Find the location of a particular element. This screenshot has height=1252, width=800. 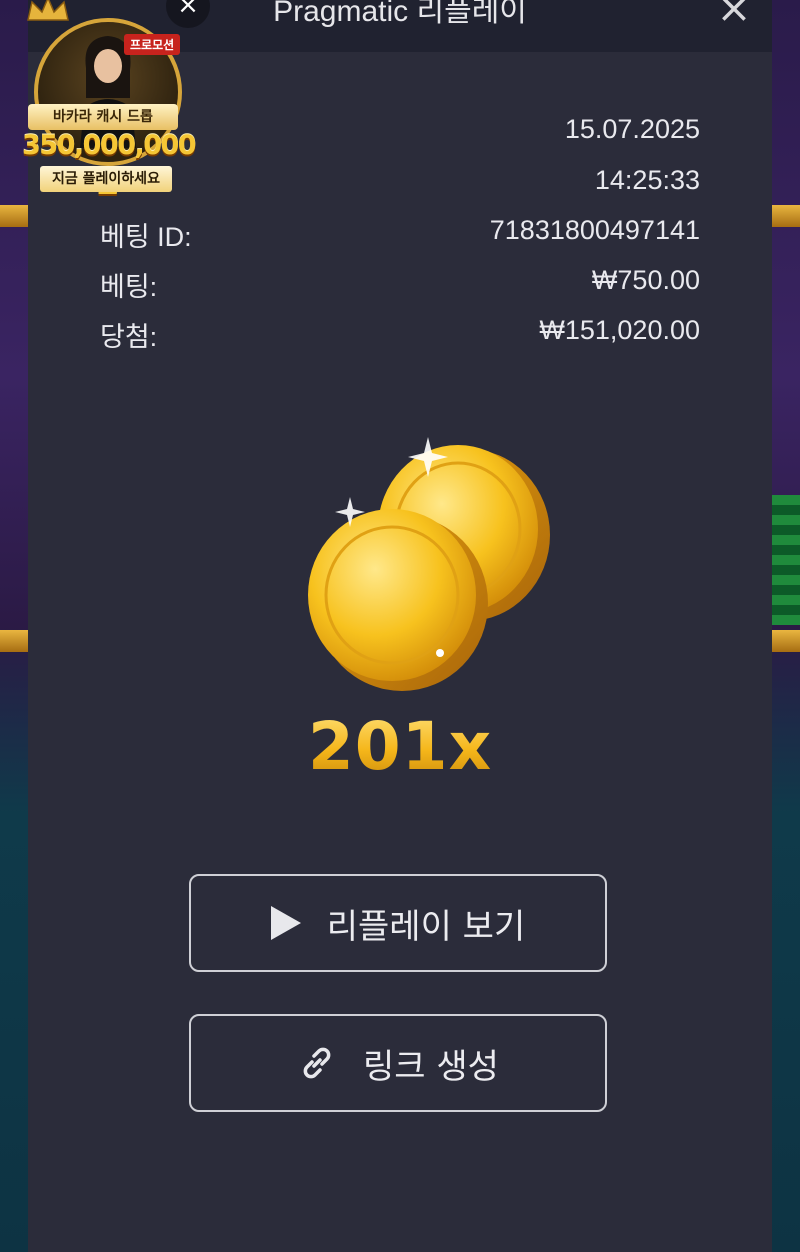

win-amount-label: 당첨: is located at coordinates (129, 337).